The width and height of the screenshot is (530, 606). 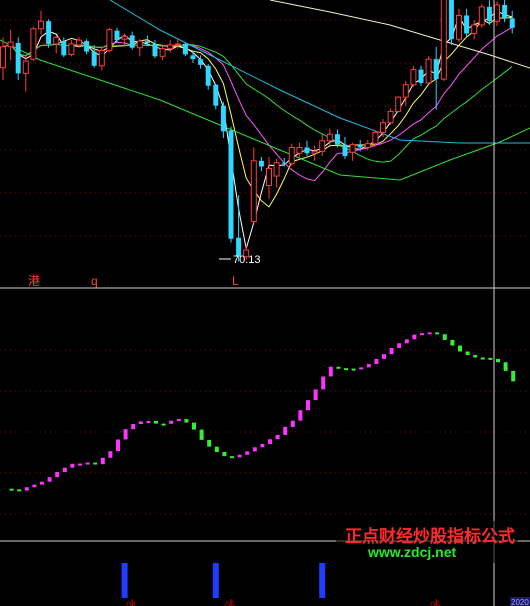 What do you see at coordinates (411, 552) in the screenshot?
I see `watermark-url: www.zdcj.net` at bounding box center [411, 552].